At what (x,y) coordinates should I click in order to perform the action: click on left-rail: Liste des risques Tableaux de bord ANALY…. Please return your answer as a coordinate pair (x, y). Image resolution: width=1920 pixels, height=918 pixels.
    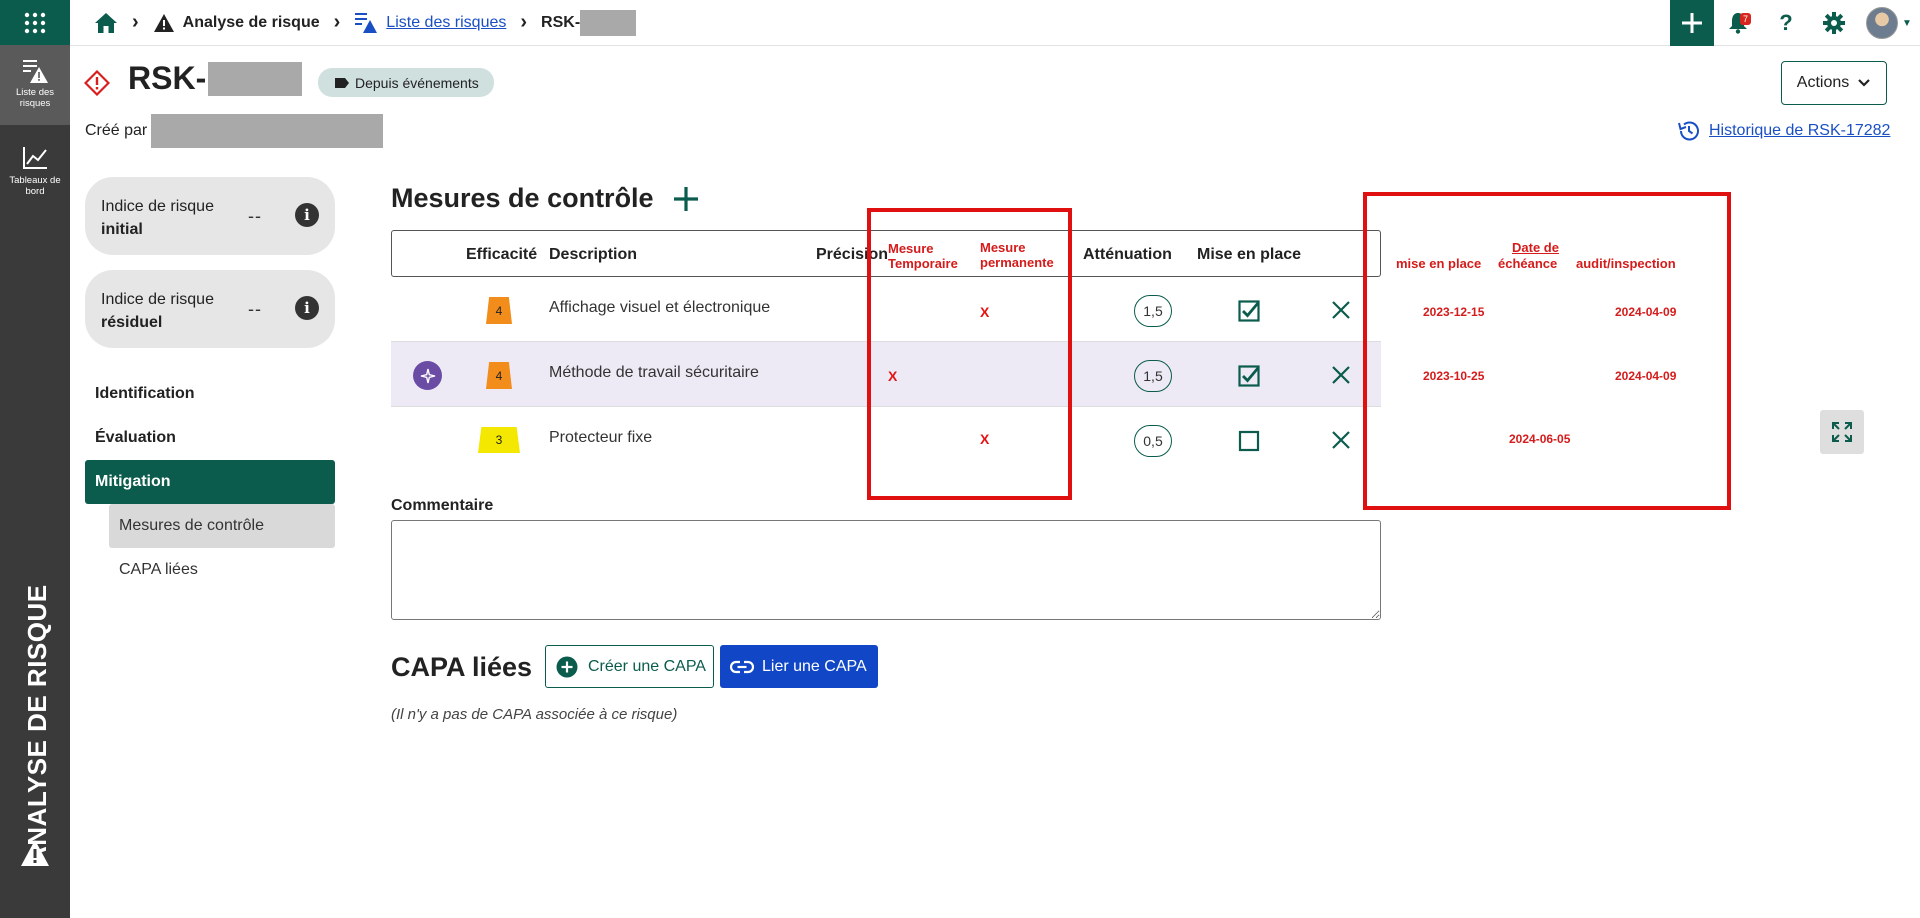
    Looking at the image, I should click on (35, 459).